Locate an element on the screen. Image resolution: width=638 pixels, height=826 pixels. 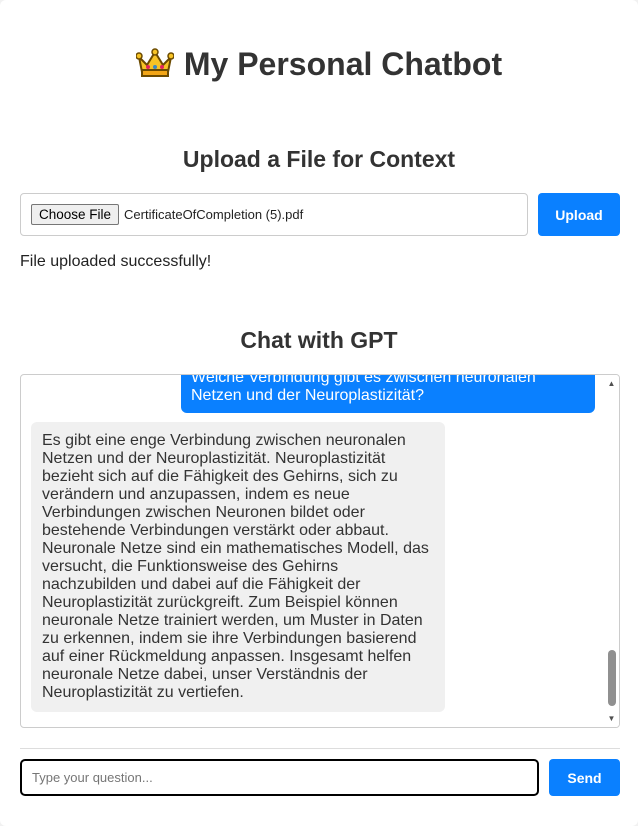
page-title: My Personal Chatbot is located at coordinates (319, 64).